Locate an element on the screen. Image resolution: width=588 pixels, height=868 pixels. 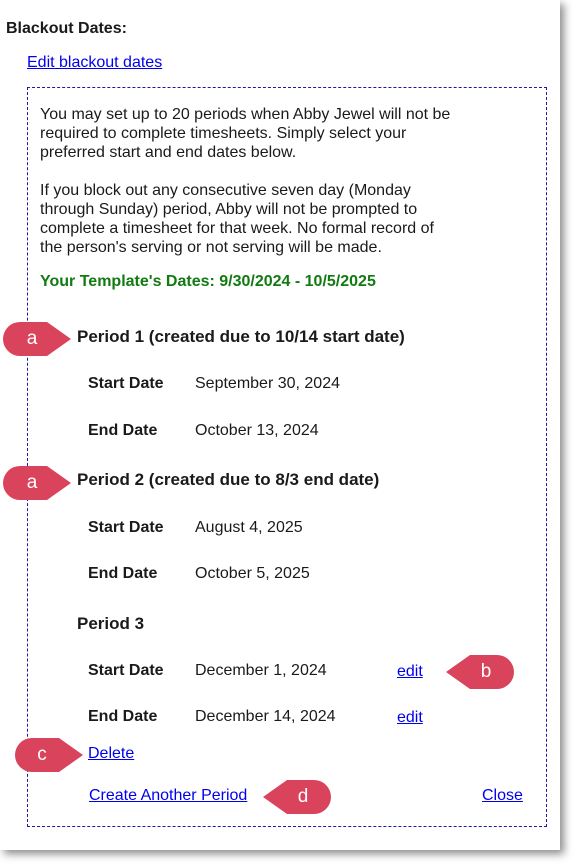
callout-c-delete: c is located at coordinates (50, 755).